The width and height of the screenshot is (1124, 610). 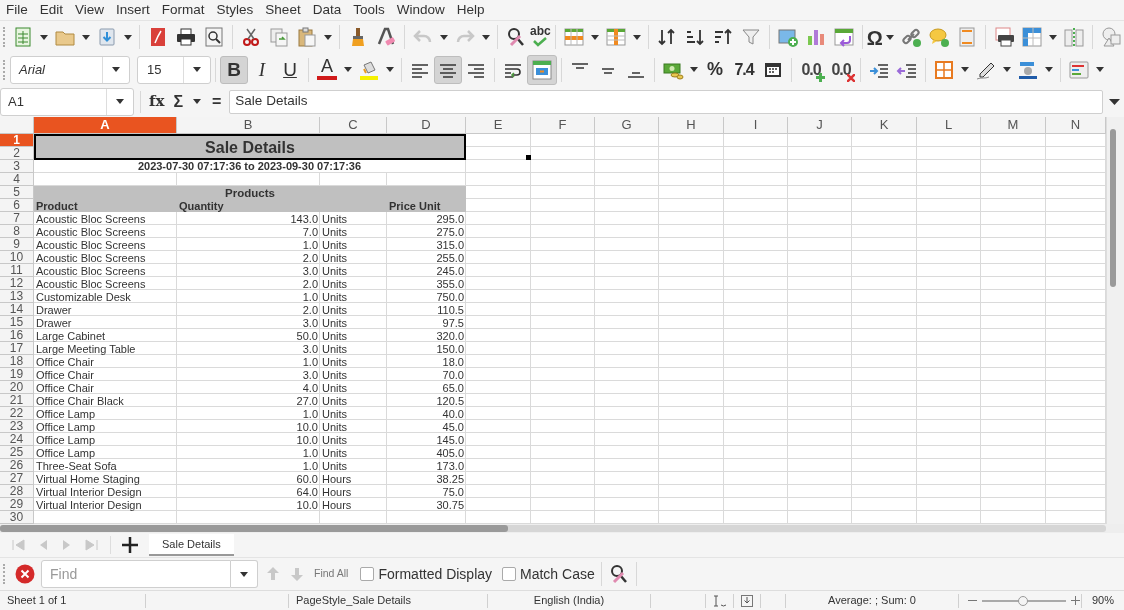 I want to click on menu-item: Edit, so click(x=51, y=10).